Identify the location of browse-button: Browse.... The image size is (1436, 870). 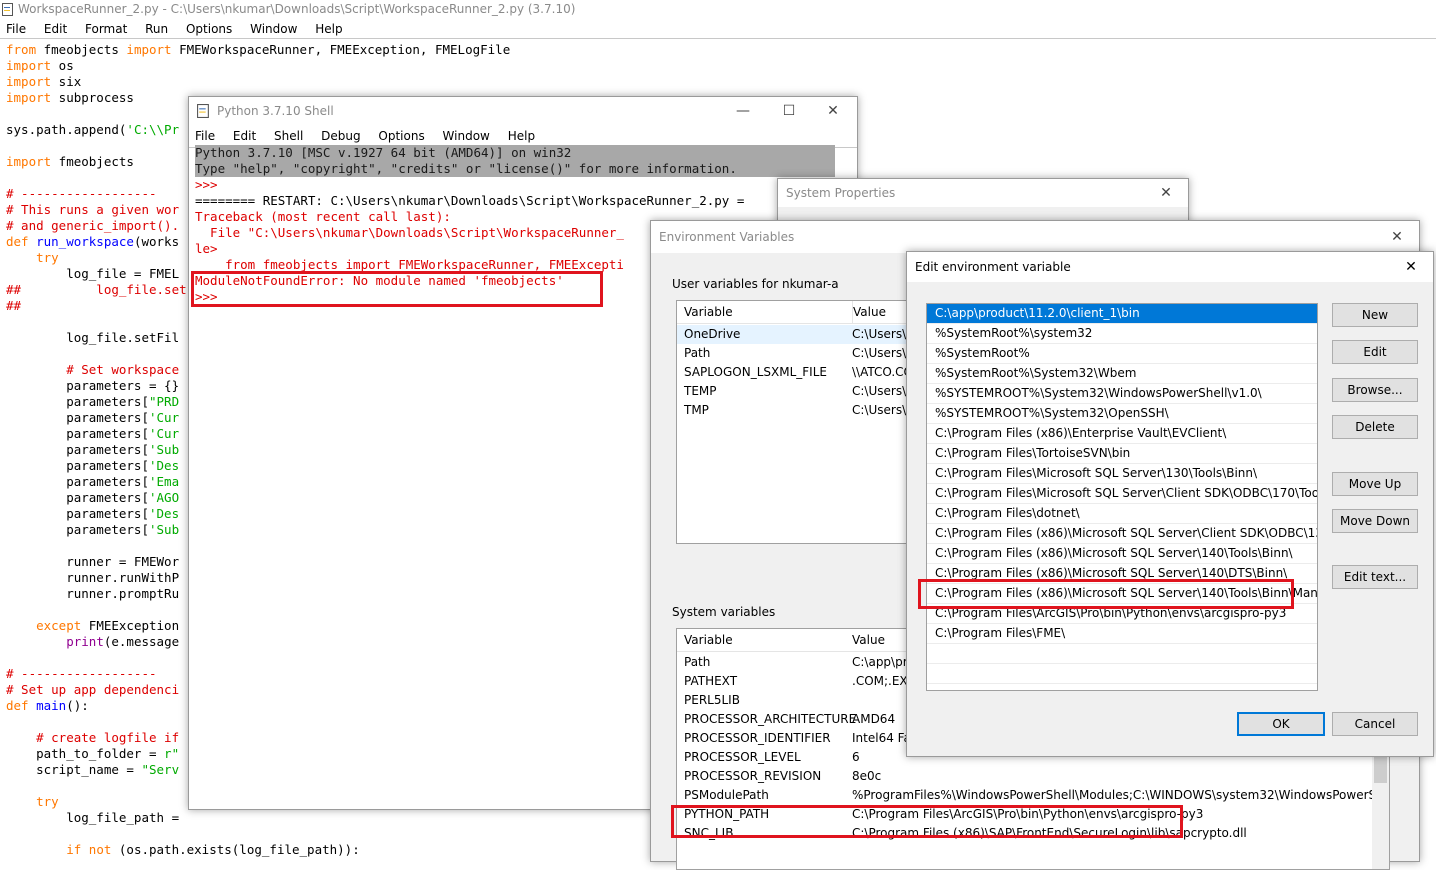
(1375, 390).